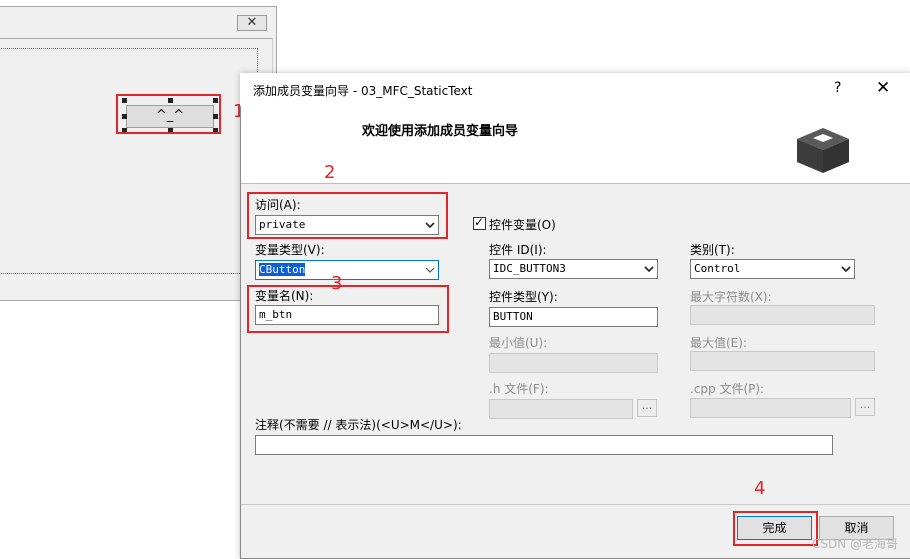  What do you see at coordinates (518, 343) in the screenshot?
I see `min-value-label: 最小值(U):` at bounding box center [518, 343].